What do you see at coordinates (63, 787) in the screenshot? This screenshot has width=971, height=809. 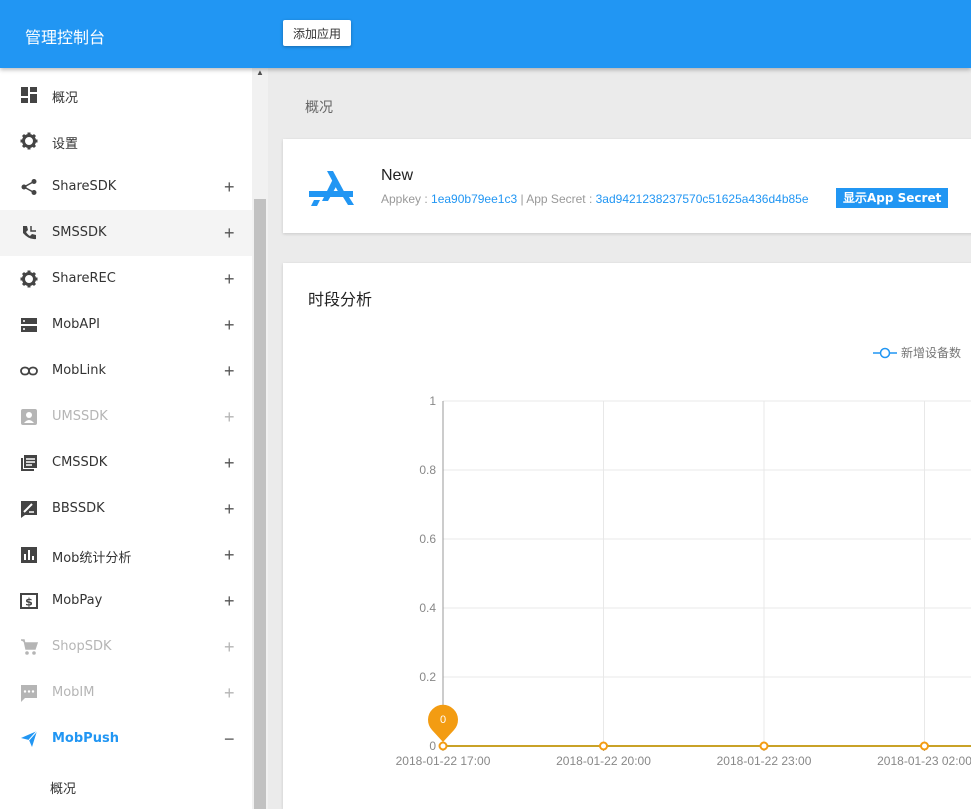 I see `sidebar-subitem-overview: 概况` at bounding box center [63, 787].